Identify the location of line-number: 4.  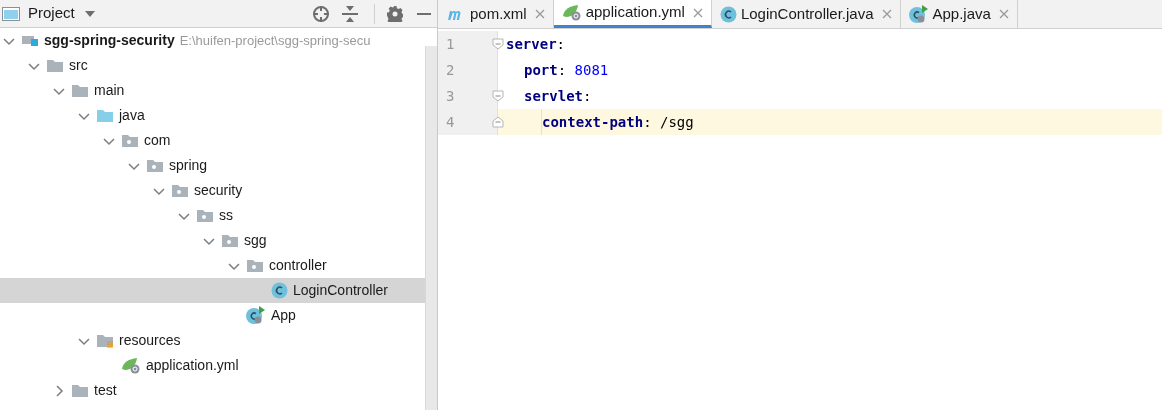
(450, 122).